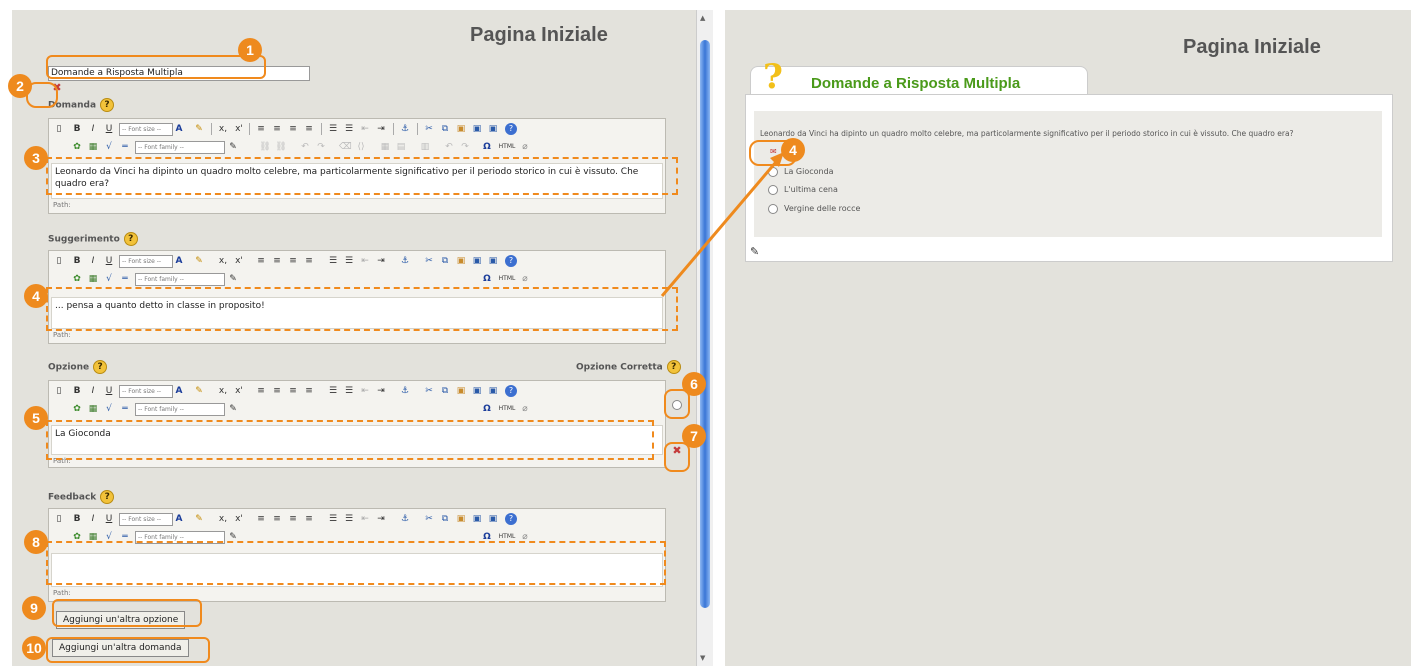 The width and height of the screenshot is (1411, 671). Describe the element at coordinates (722, 224) in the screenshot. I see `annotation-arrow` at that location.